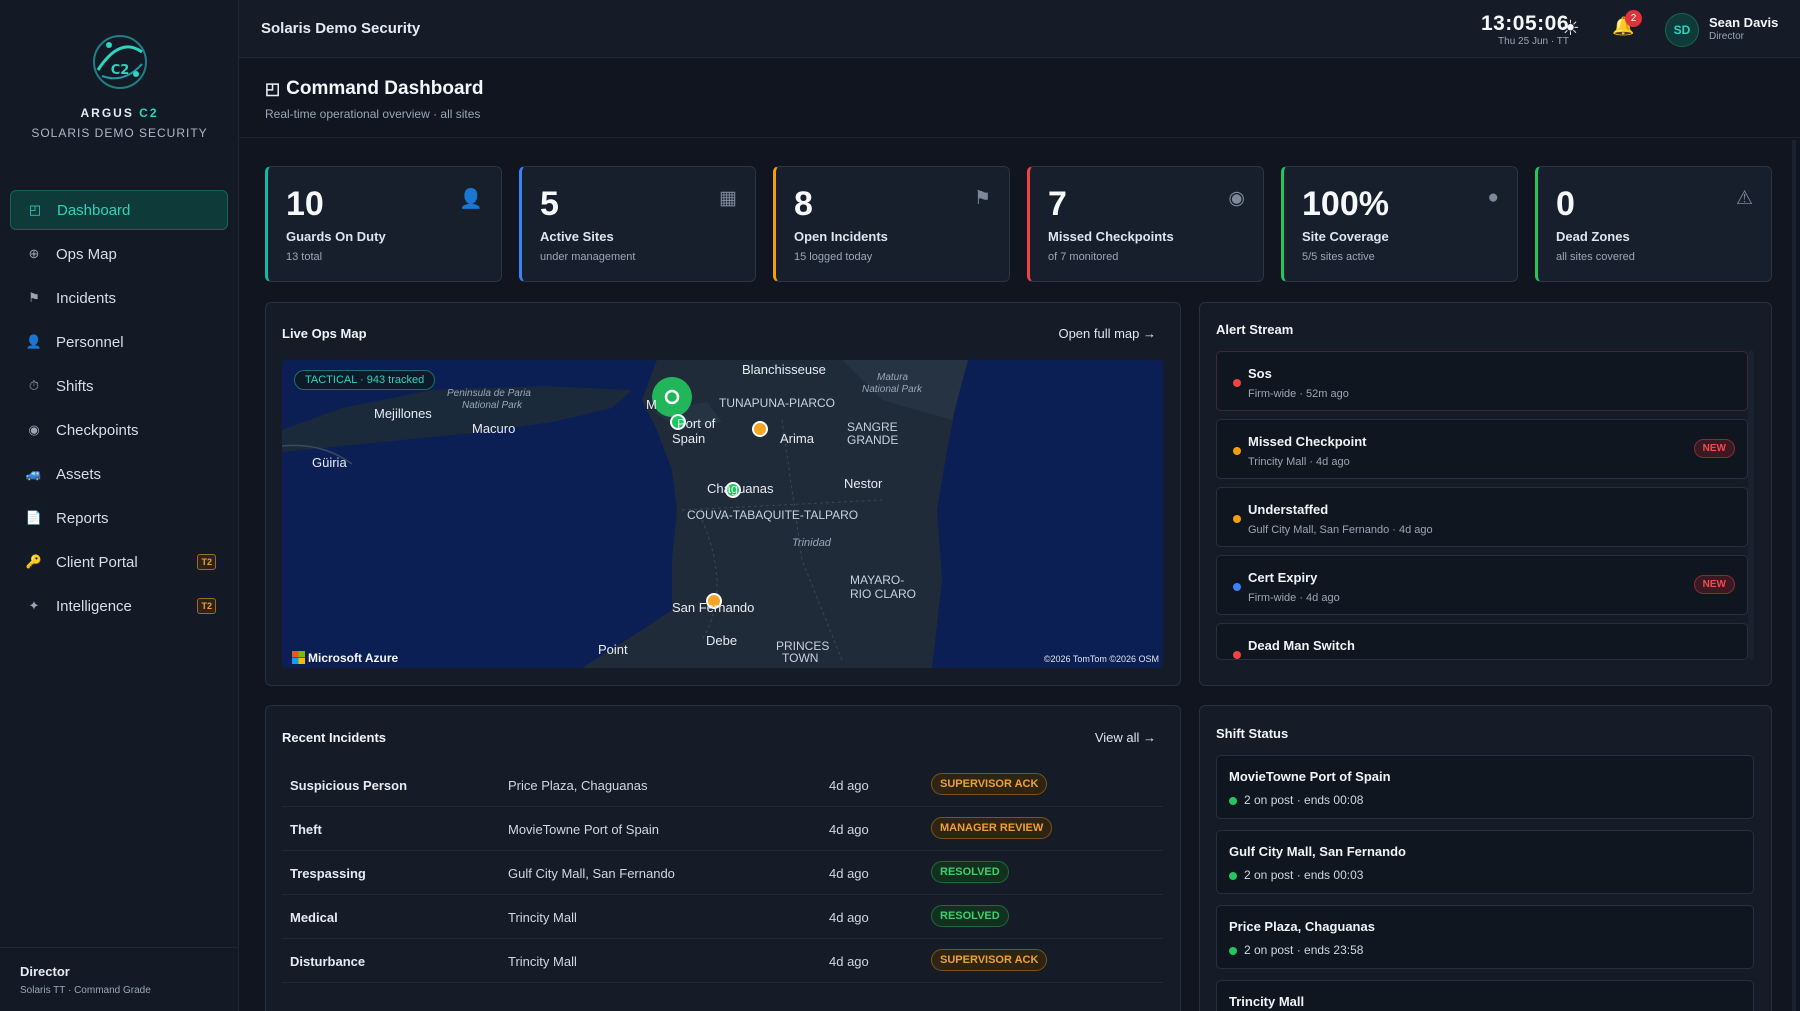  I want to click on alert-scrollbar, so click(1751, 505).